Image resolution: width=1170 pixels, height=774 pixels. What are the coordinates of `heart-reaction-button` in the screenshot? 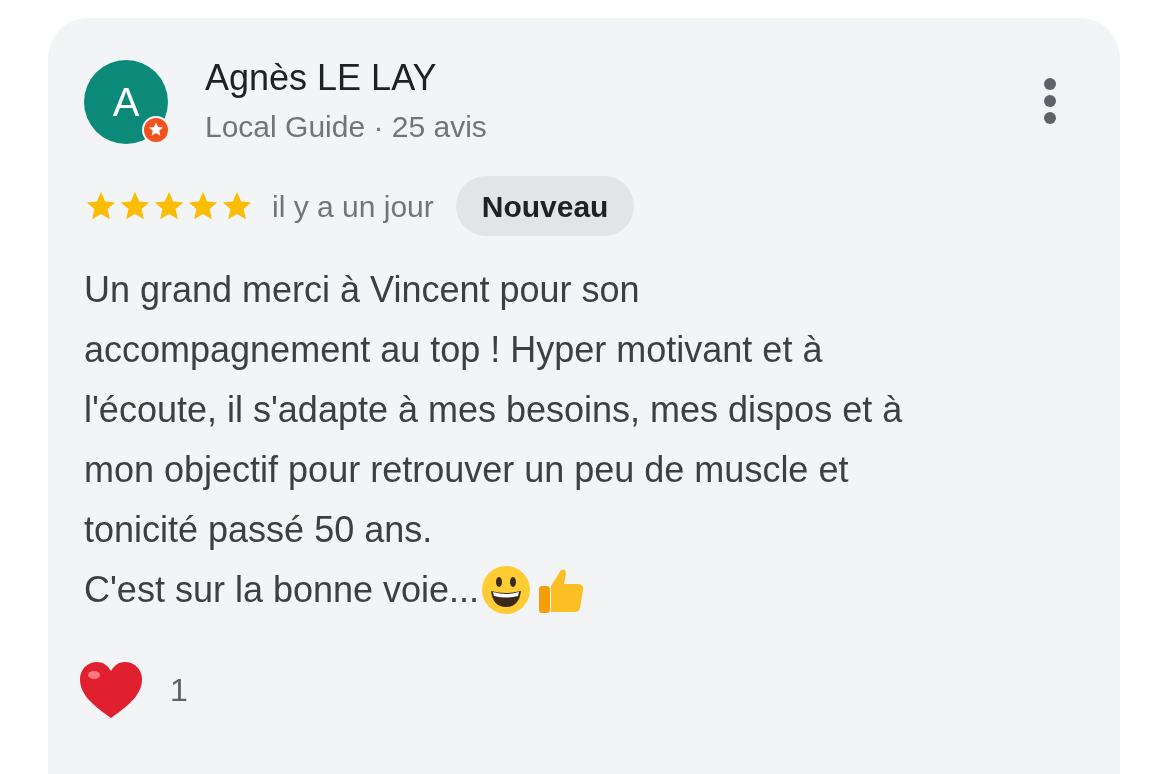 It's located at (111, 690).